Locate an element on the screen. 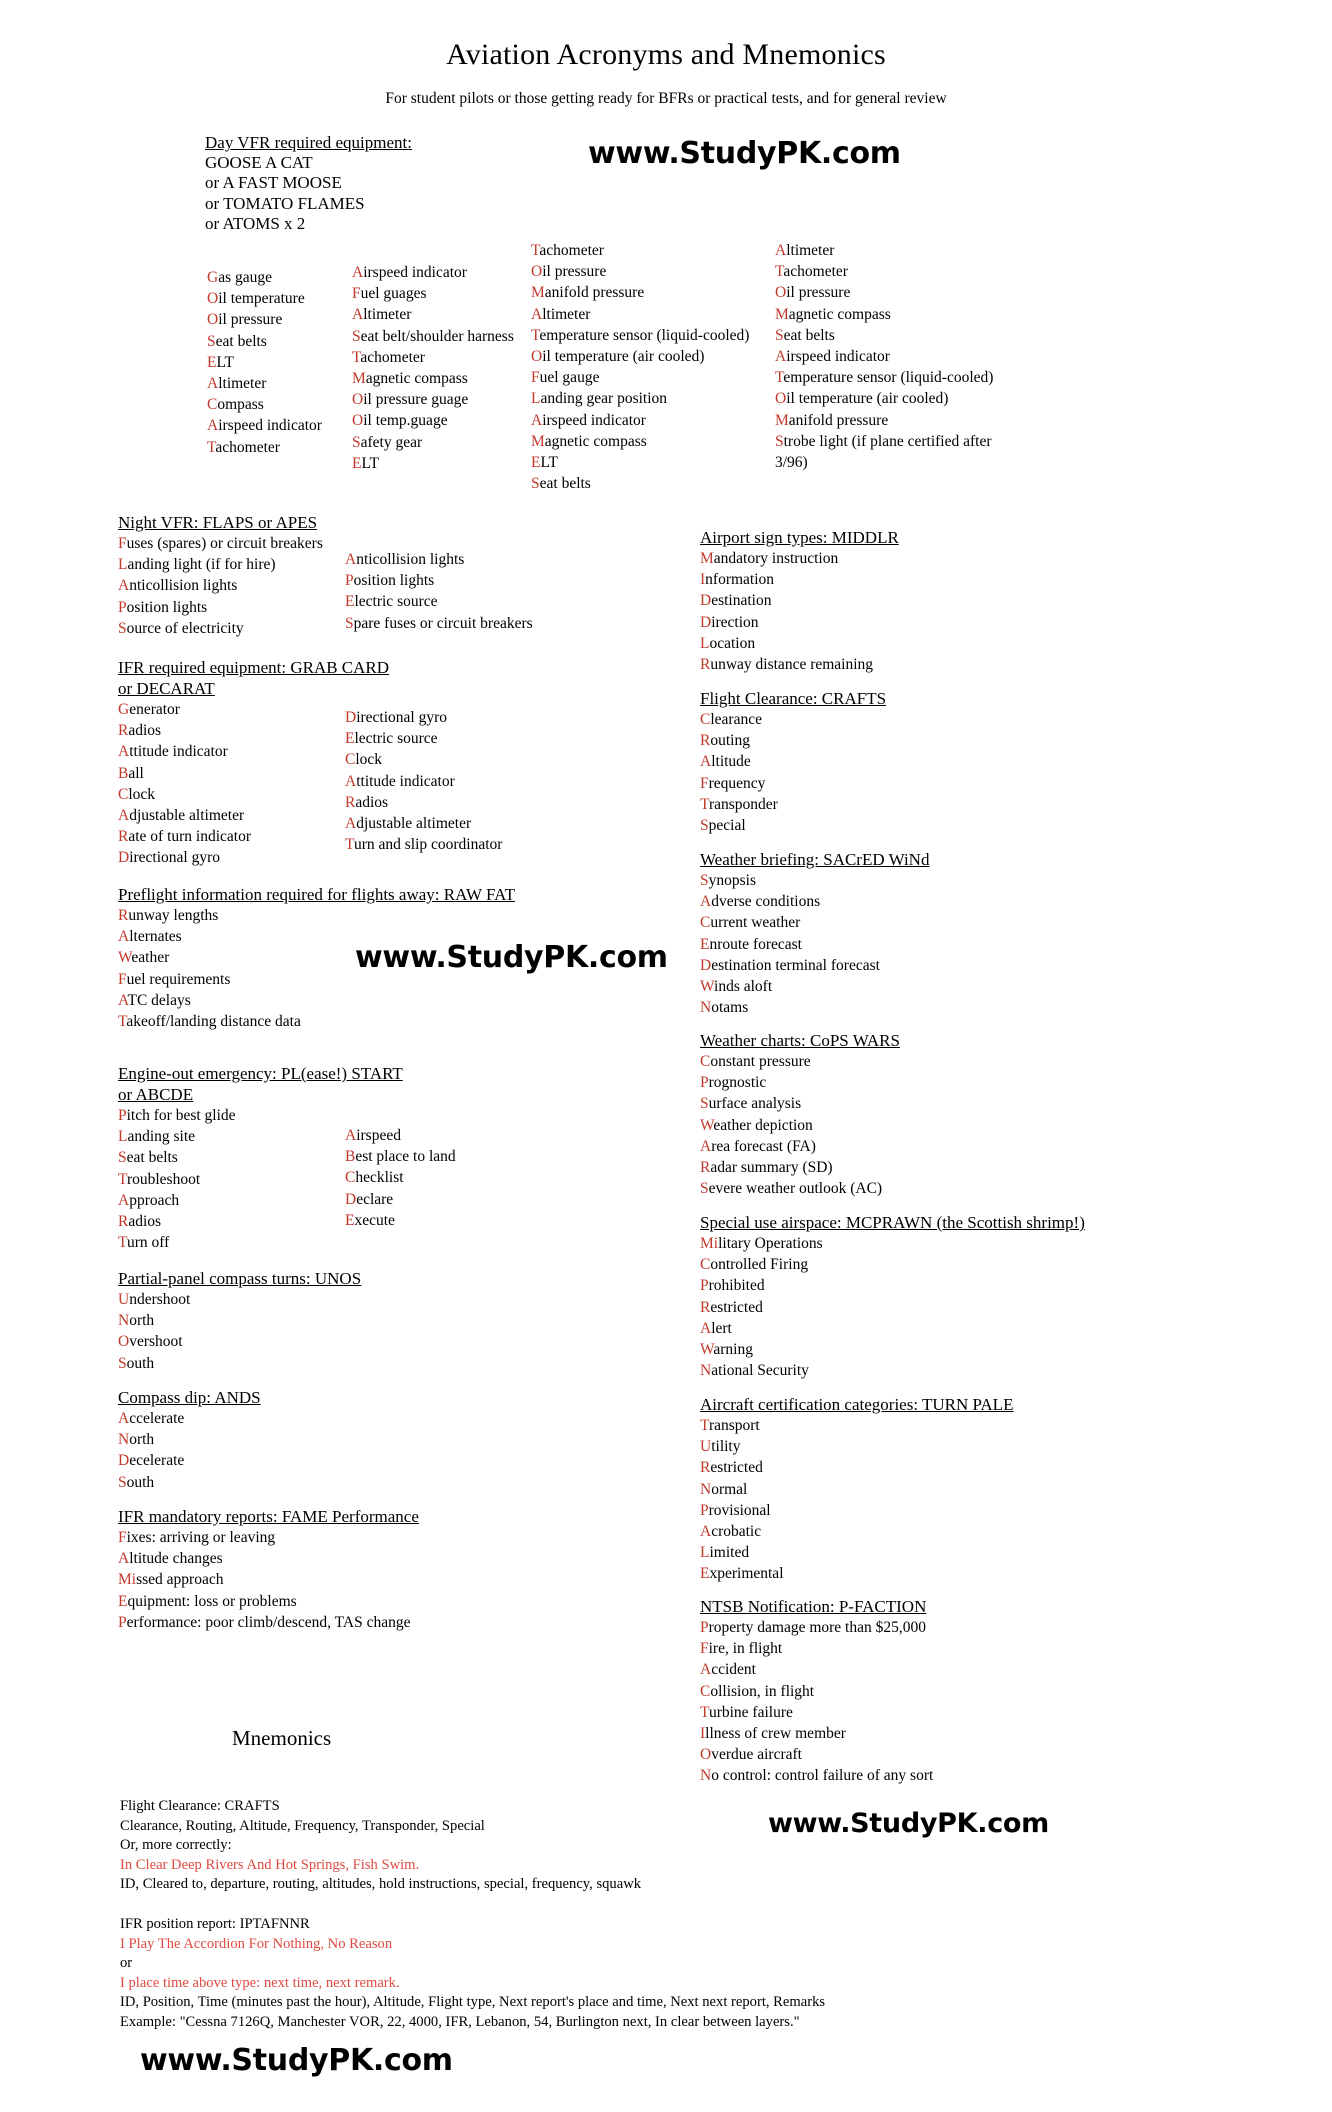  mnemonic-text: ate of turn indicator is located at coordinates (190, 837).